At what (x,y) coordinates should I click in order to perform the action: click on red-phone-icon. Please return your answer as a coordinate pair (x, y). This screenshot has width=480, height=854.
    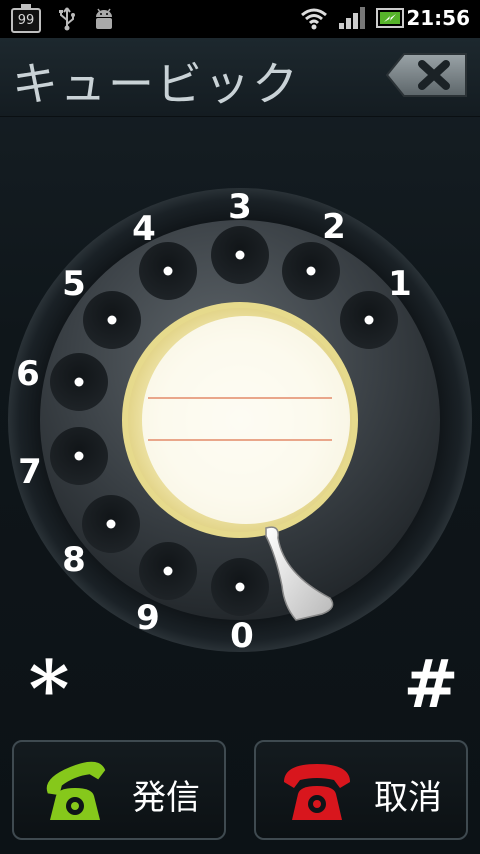
    Looking at the image, I should click on (317, 792).